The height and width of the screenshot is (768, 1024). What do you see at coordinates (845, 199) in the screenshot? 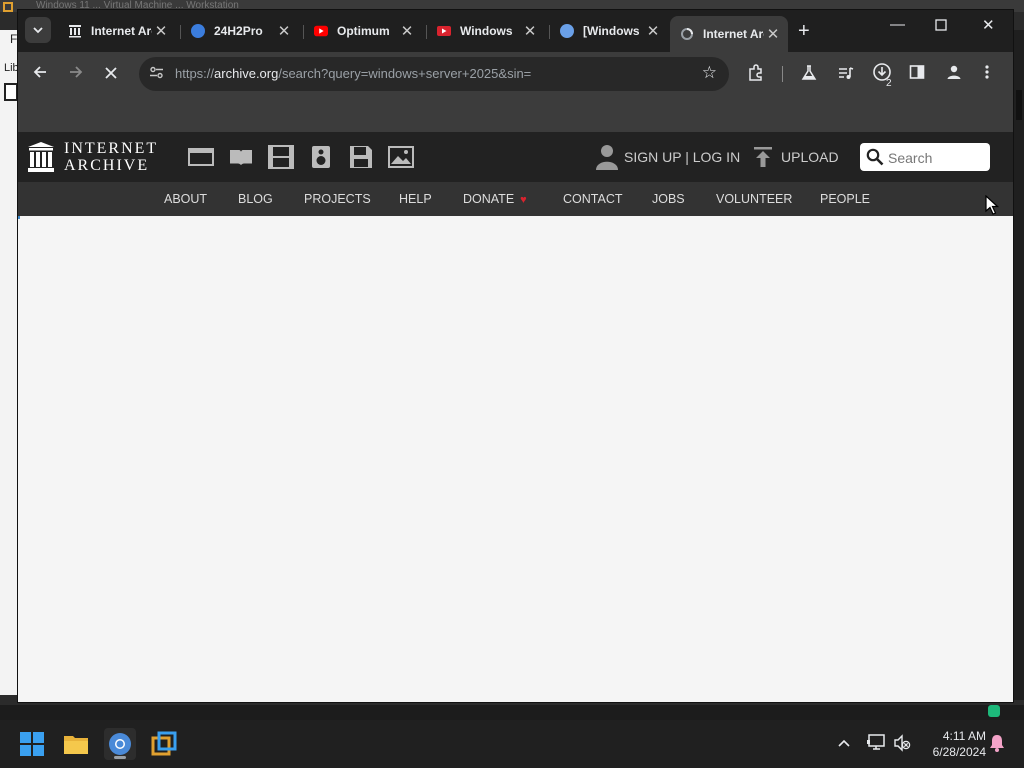
I see `nav-people: PEOPLE` at bounding box center [845, 199].